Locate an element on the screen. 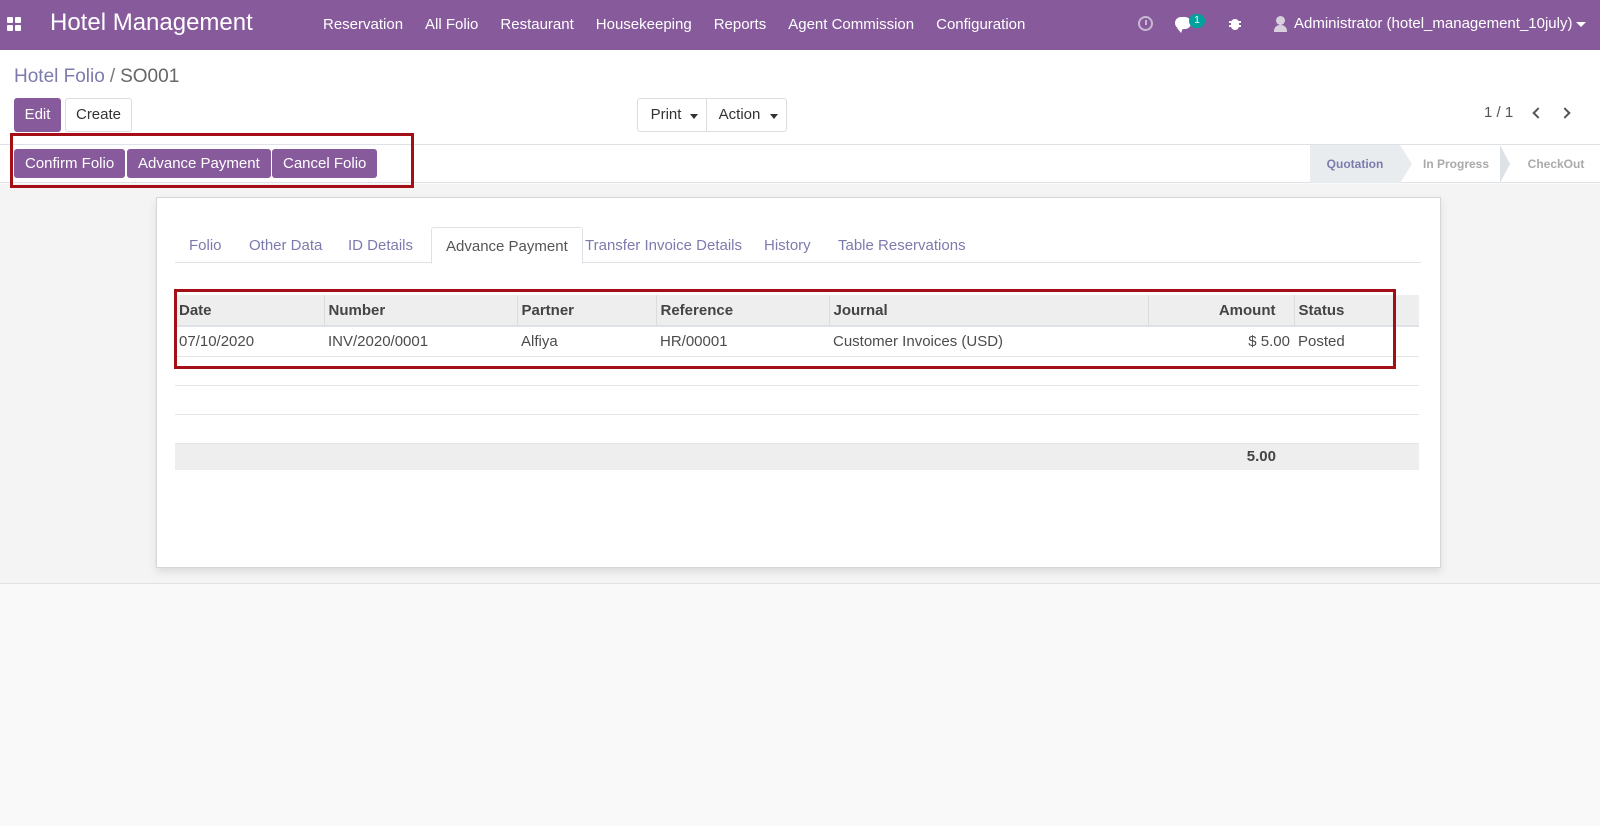  create-button: Create is located at coordinates (98, 115).